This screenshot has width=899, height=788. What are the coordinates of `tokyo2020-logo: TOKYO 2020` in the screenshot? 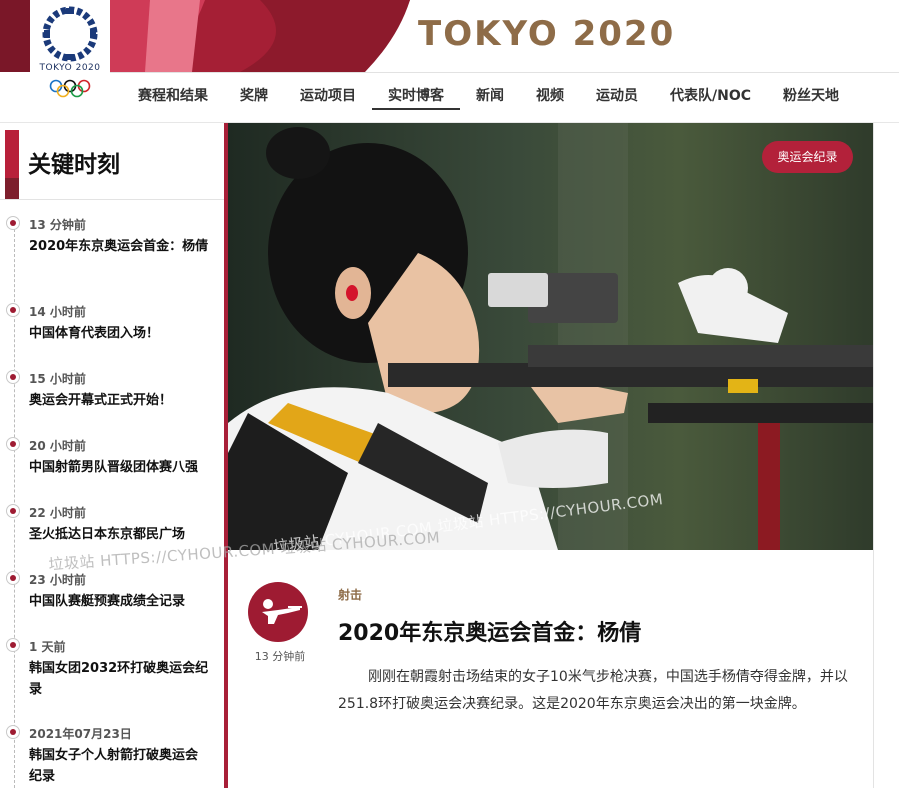 It's located at (70, 50).